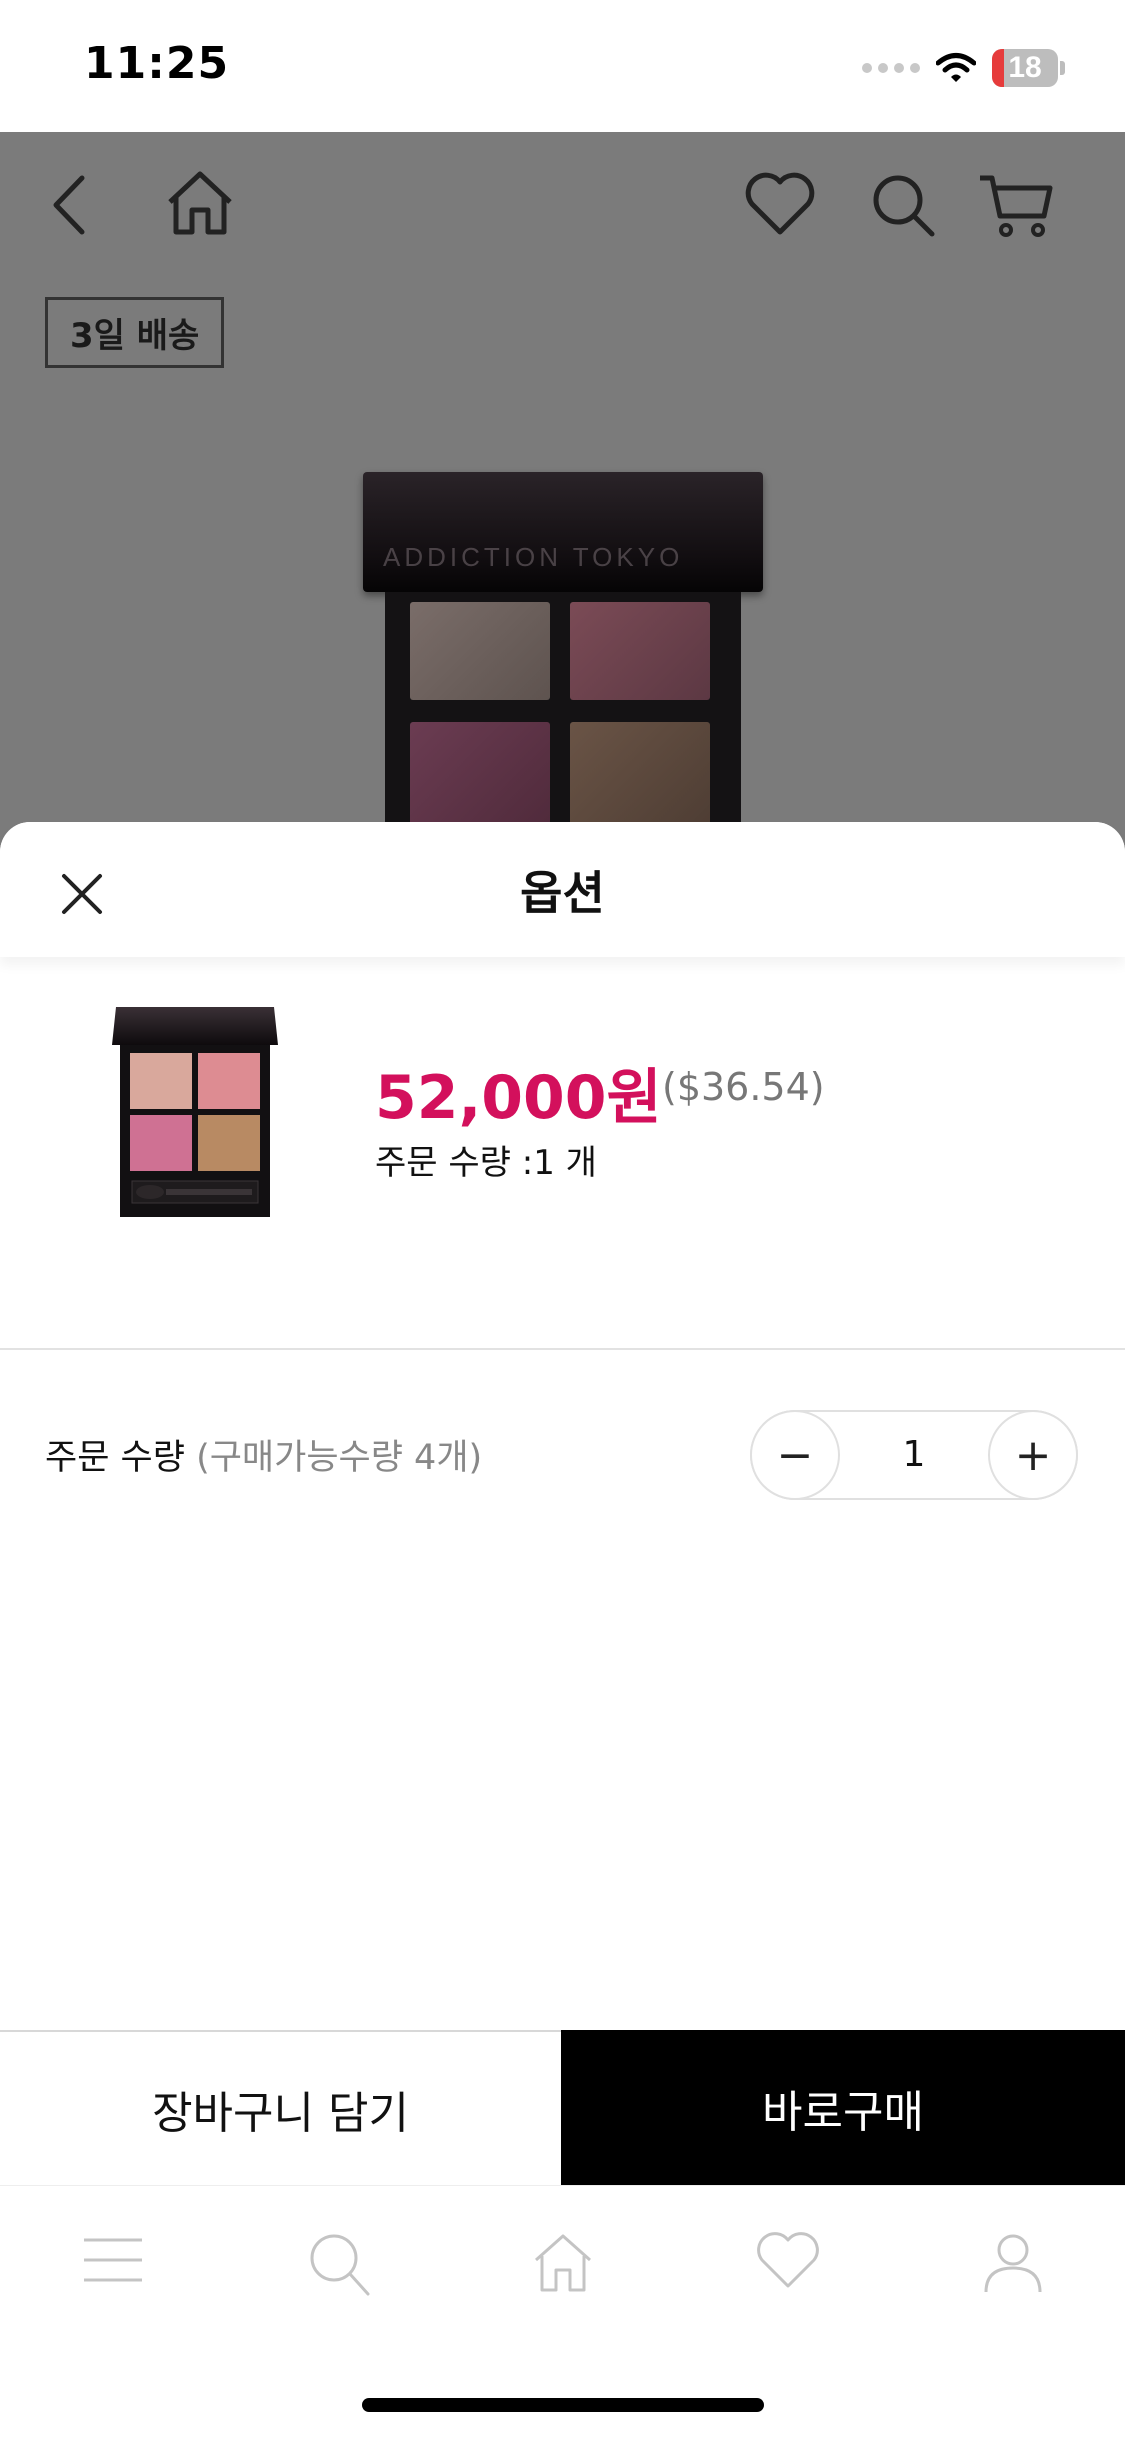 This screenshot has height=2437, width=1125. Describe the element at coordinates (280, 2108) in the screenshot. I see `add-to-cart-button: 장바구니 담기` at that location.